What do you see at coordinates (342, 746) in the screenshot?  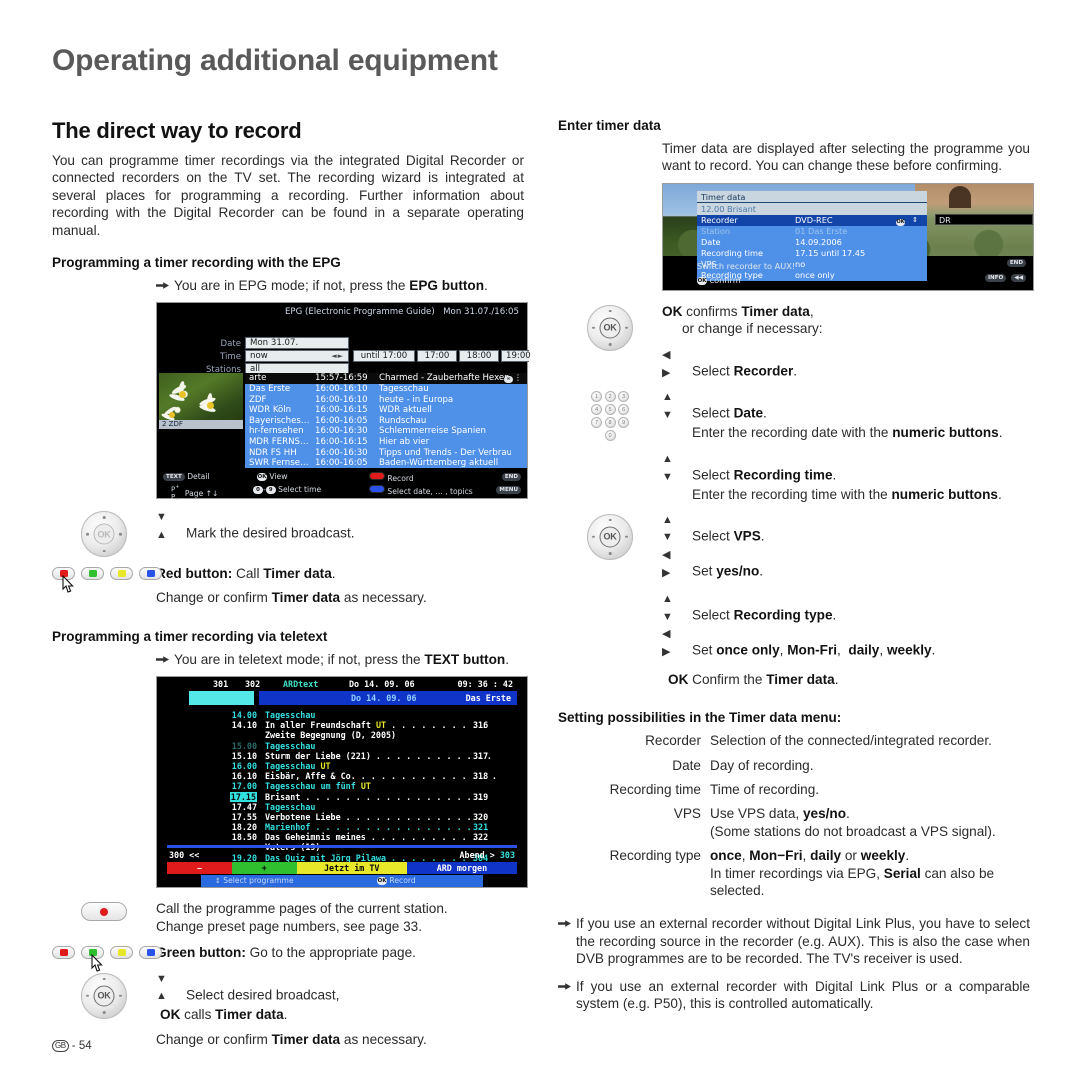 I see `teletext-line: 15.00 Tagesschau` at bounding box center [342, 746].